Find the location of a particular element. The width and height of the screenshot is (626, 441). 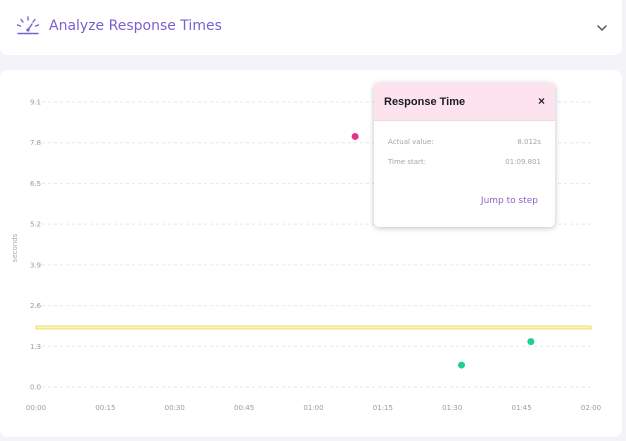

selected-data-point is located at coordinates (355, 136).